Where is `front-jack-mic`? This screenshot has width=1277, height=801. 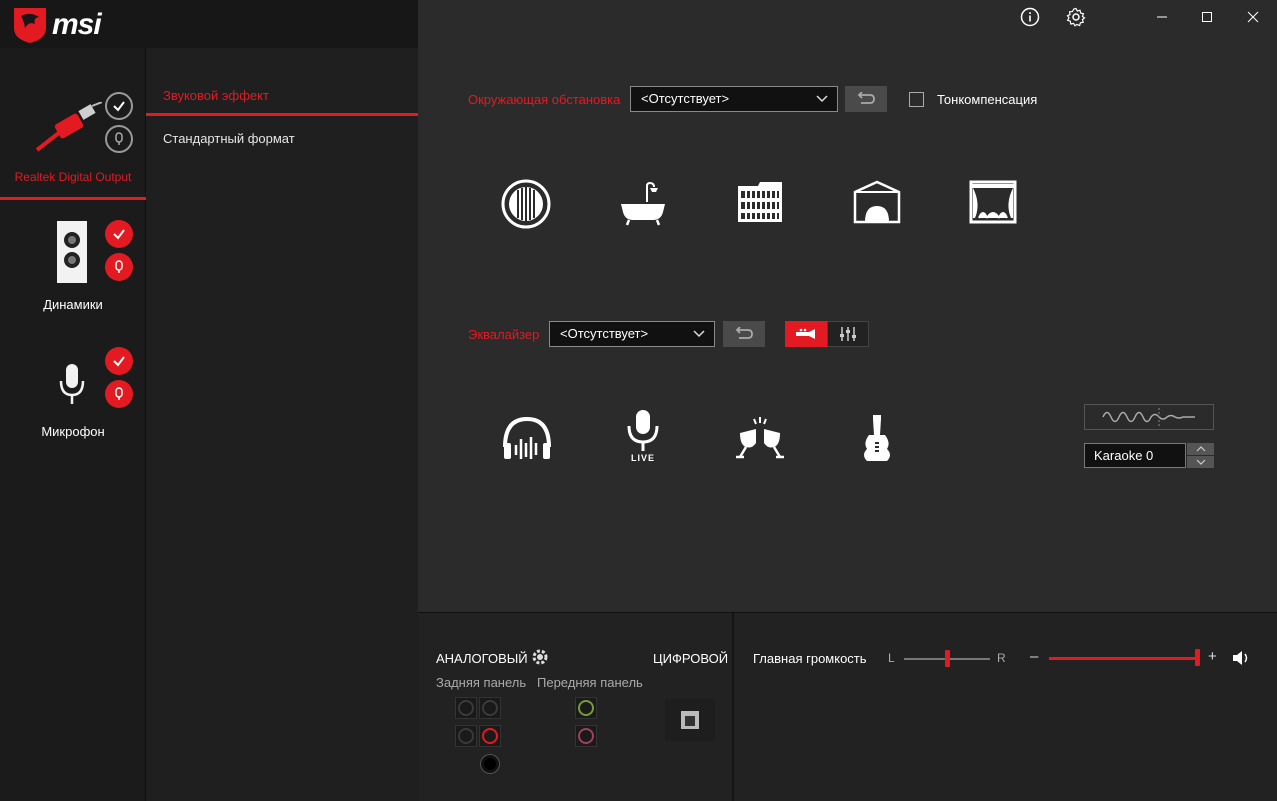
front-jack-mic is located at coordinates (586, 736).